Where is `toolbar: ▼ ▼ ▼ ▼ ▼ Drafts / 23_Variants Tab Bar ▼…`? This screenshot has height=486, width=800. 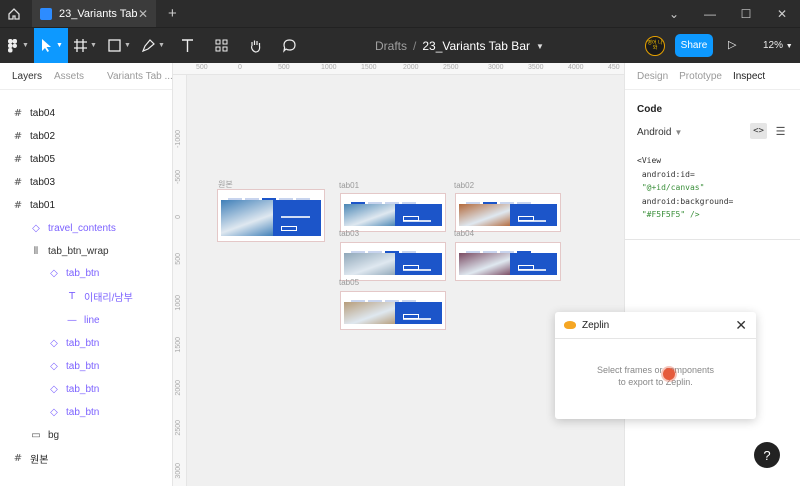 toolbar: ▼ ▼ ▼ ▼ ▼ Drafts / 23_Variants Tab Bar ▼… is located at coordinates (400, 45).